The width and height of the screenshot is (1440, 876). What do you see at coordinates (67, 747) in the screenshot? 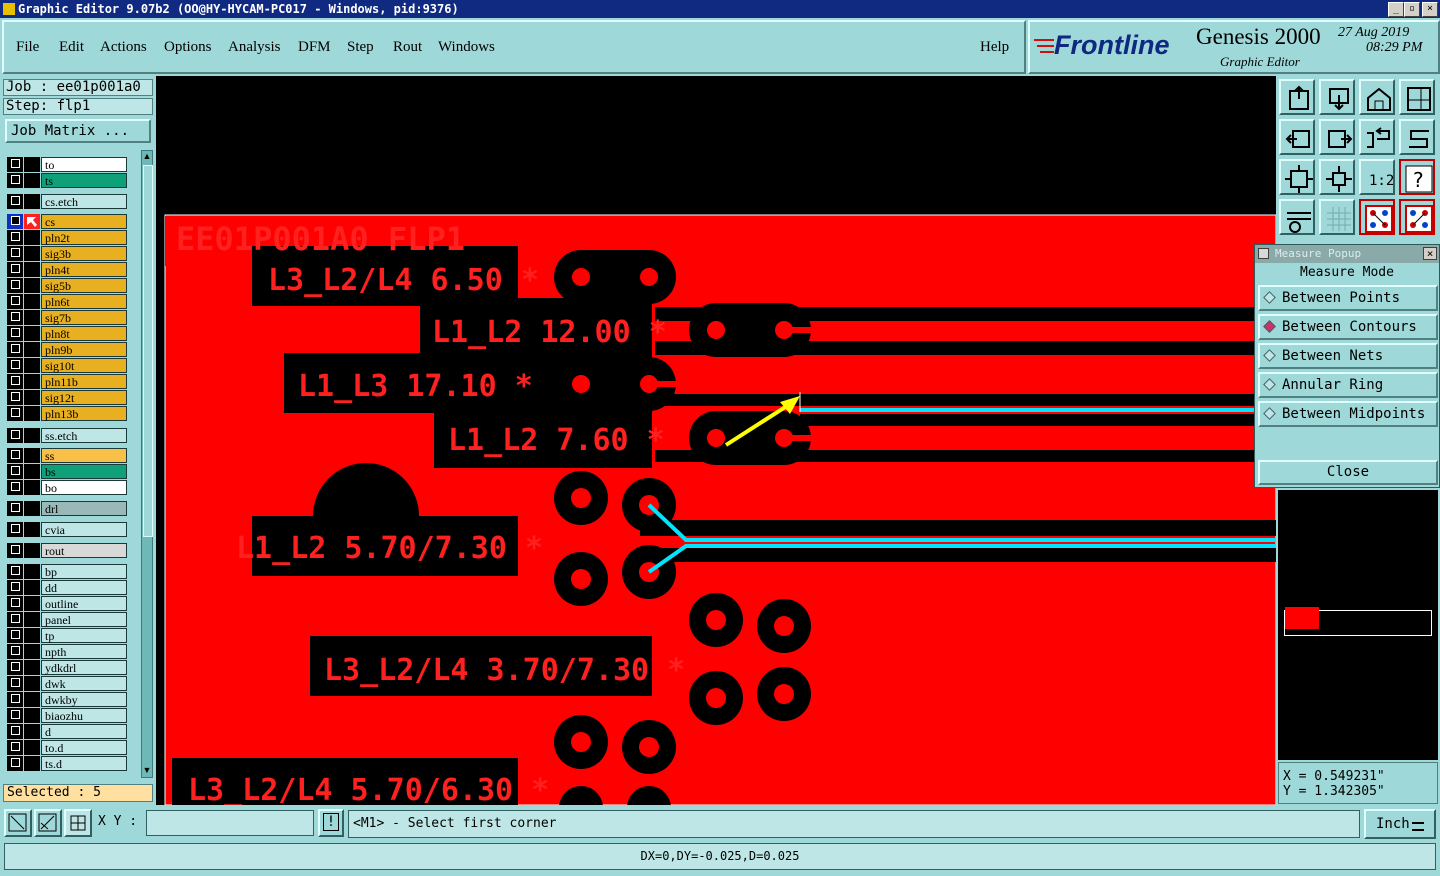
I see `layer-row-to-d: to.d` at bounding box center [67, 747].